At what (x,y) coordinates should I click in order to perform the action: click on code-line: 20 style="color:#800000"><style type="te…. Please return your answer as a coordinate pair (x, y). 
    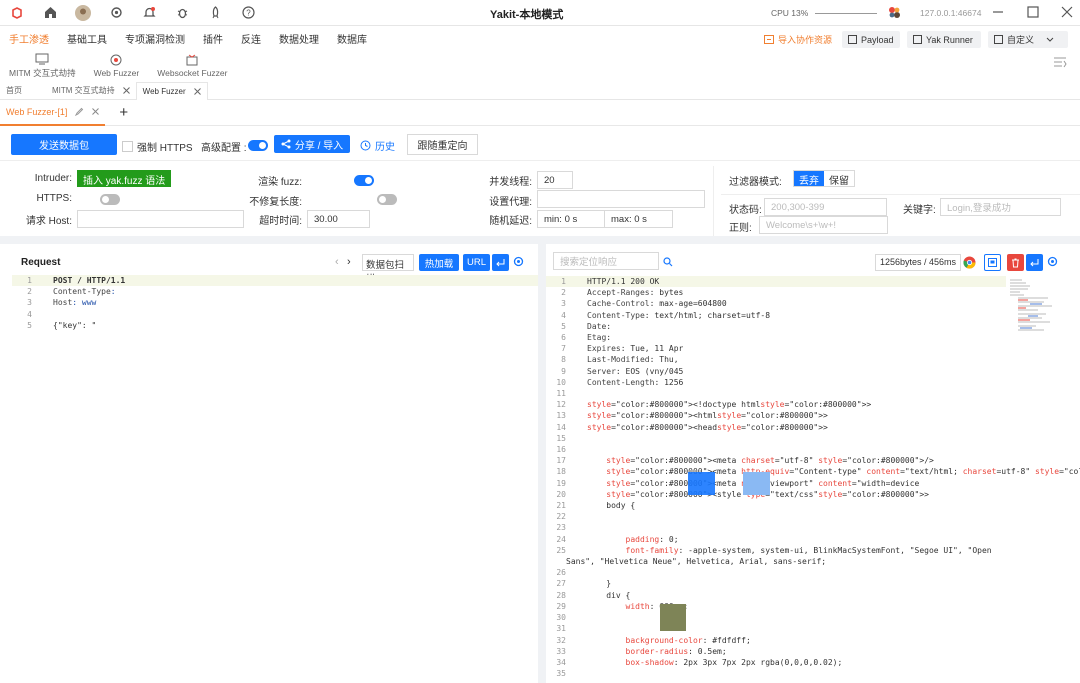
    Looking at the image, I should click on (813, 494).